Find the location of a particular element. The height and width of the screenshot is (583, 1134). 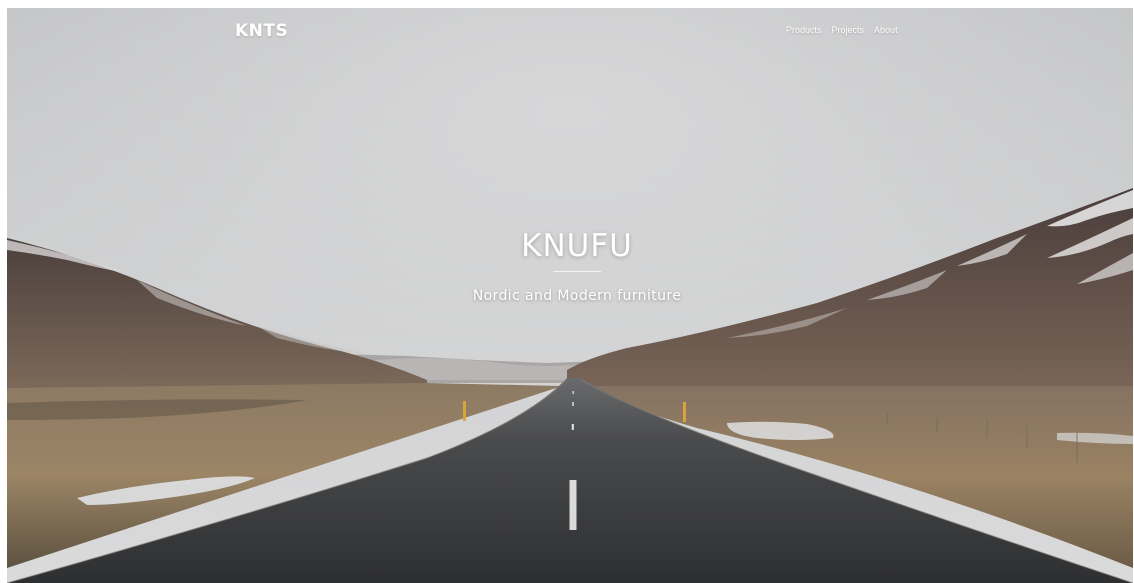

nav-link-about: About is located at coordinates (886, 30).